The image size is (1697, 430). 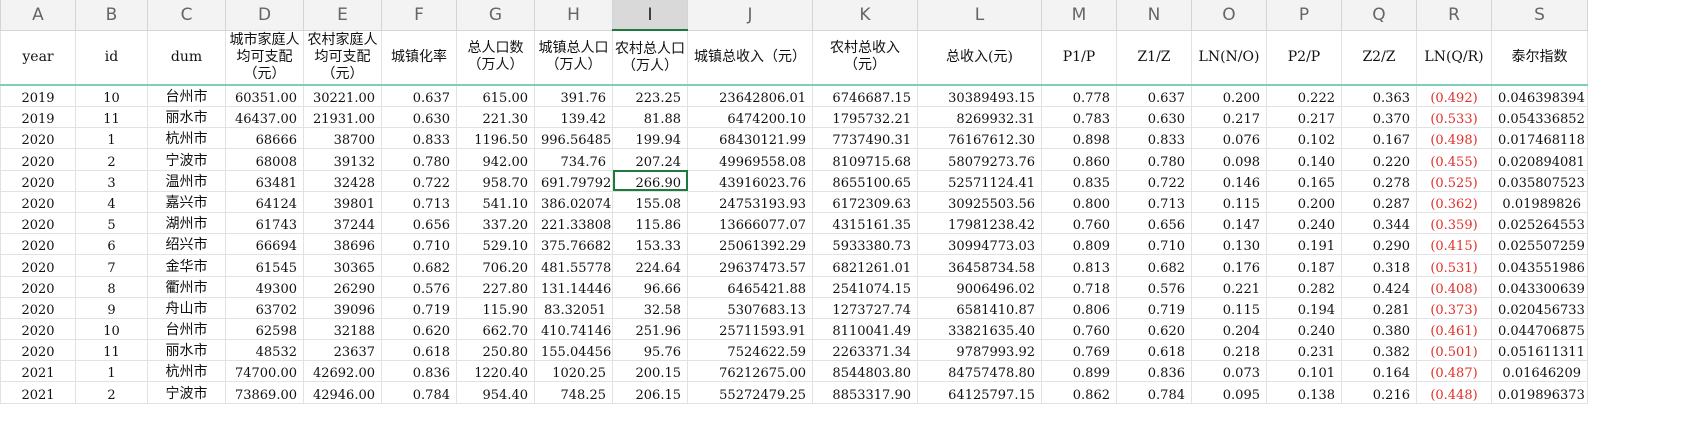 What do you see at coordinates (1154, 95) in the screenshot?
I see `table-cell: 0.637` at bounding box center [1154, 95].